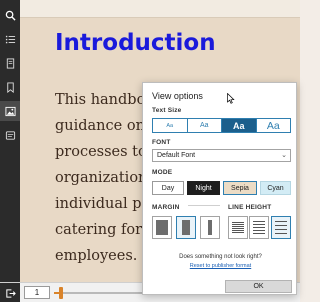 The width and height of the screenshot is (320, 302). Describe the element at coordinates (60, 293) in the screenshot. I see `progress-thumb` at that location.